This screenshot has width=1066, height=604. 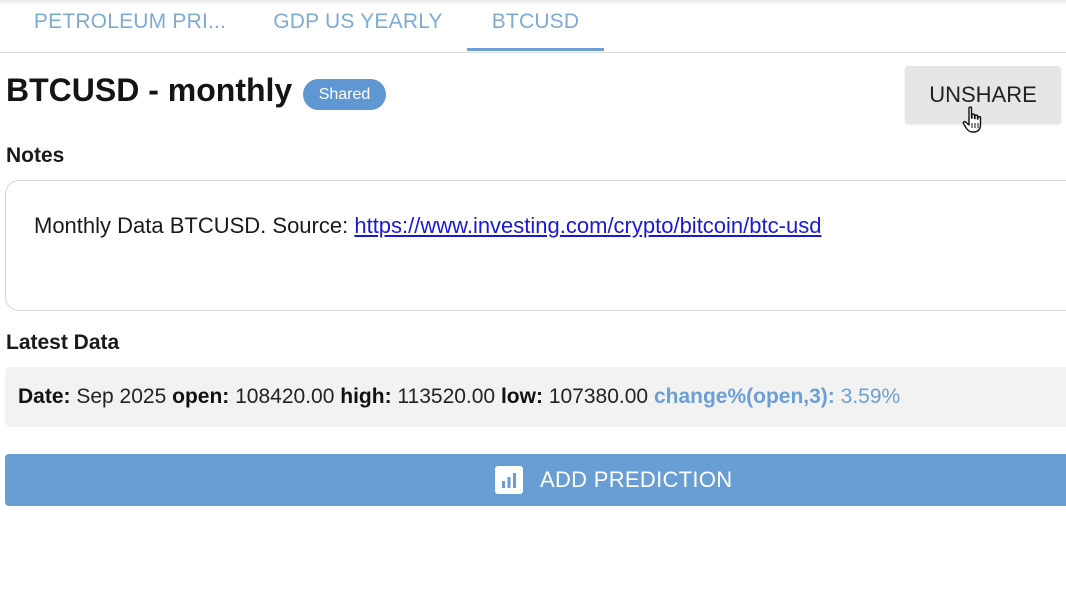 I want to click on date-label: Date:, so click(x=44, y=396).